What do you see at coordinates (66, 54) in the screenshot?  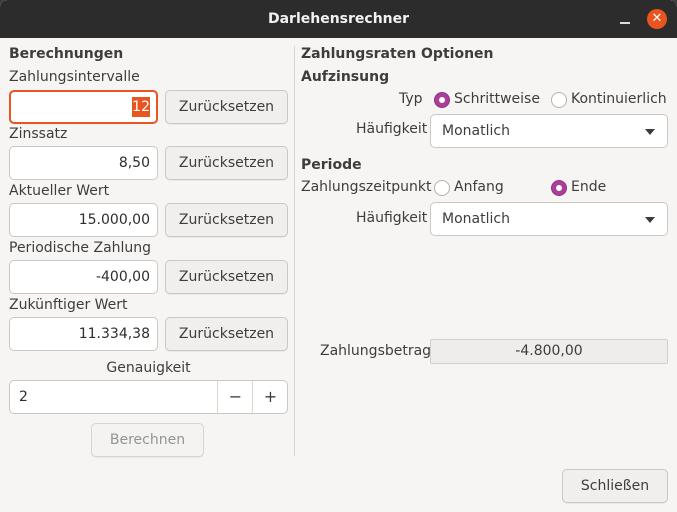 I see `calculations-heading: Berechnungen` at bounding box center [66, 54].